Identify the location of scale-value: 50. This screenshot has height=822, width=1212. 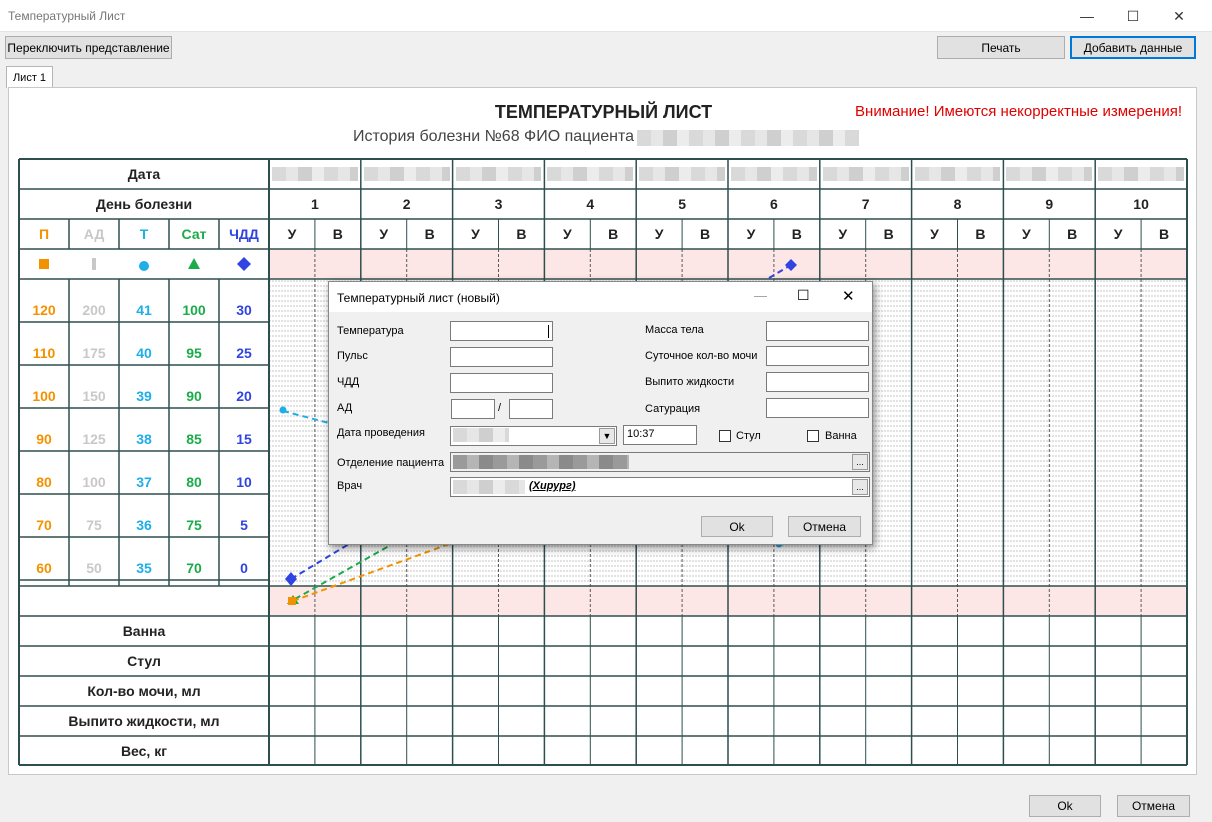
(94, 568).